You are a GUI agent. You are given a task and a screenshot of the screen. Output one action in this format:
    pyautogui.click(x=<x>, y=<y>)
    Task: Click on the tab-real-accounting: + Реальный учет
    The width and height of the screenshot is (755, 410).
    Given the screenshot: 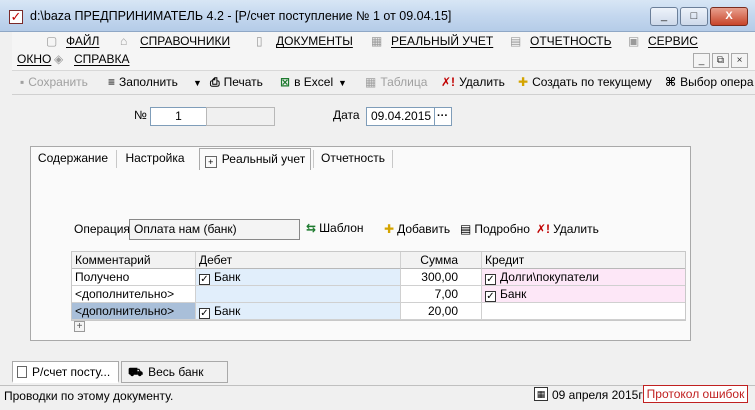 What is the action you would take?
    pyautogui.click(x=255, y=159)
    